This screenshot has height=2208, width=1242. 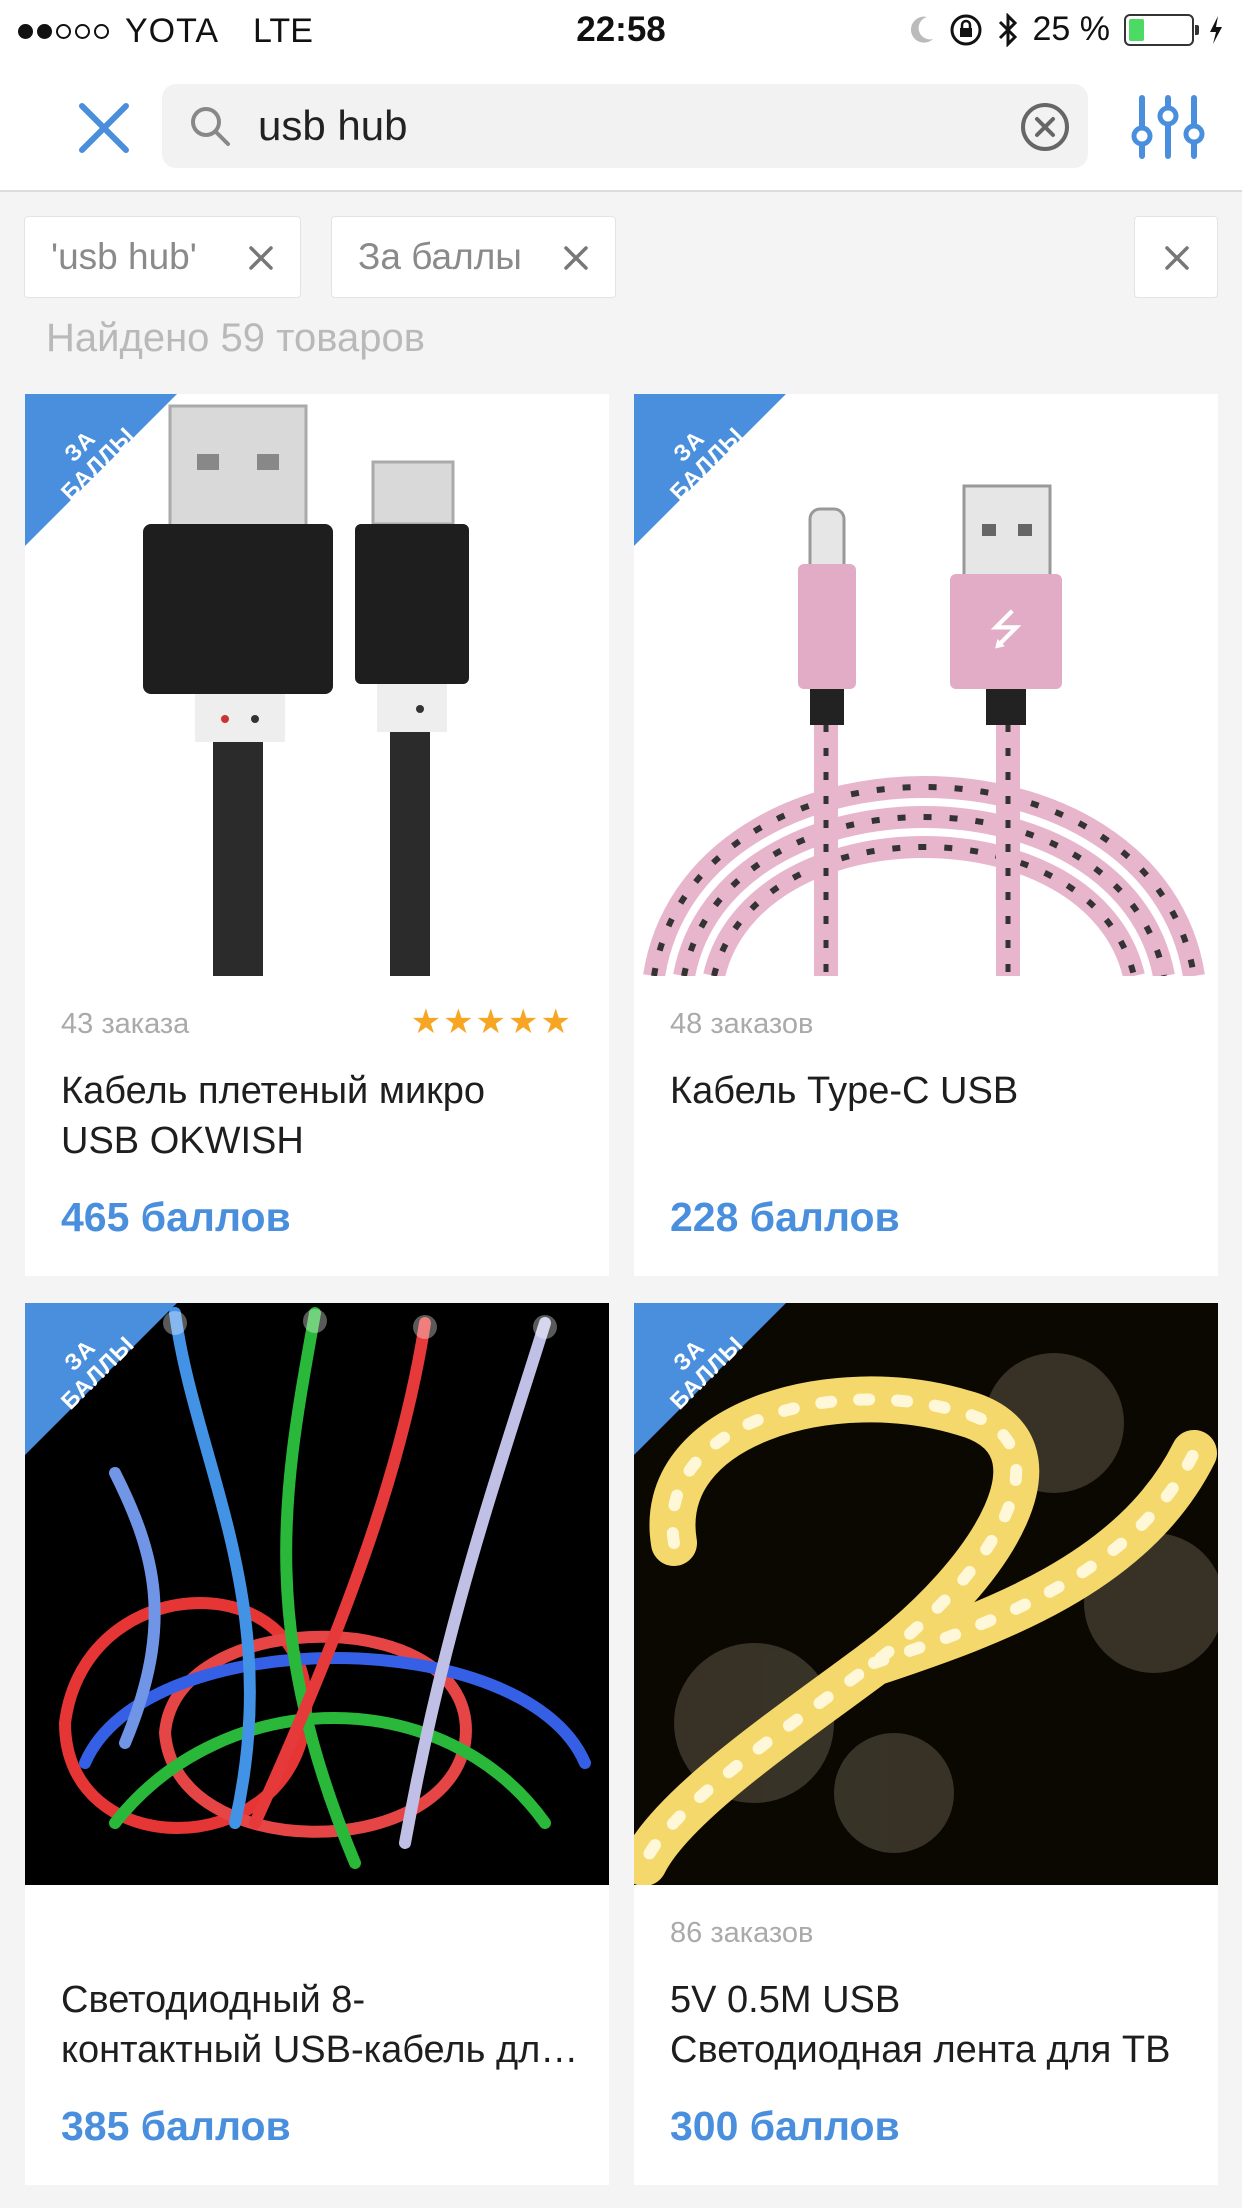 I want to click on search-input, so click(x=608, y=126).